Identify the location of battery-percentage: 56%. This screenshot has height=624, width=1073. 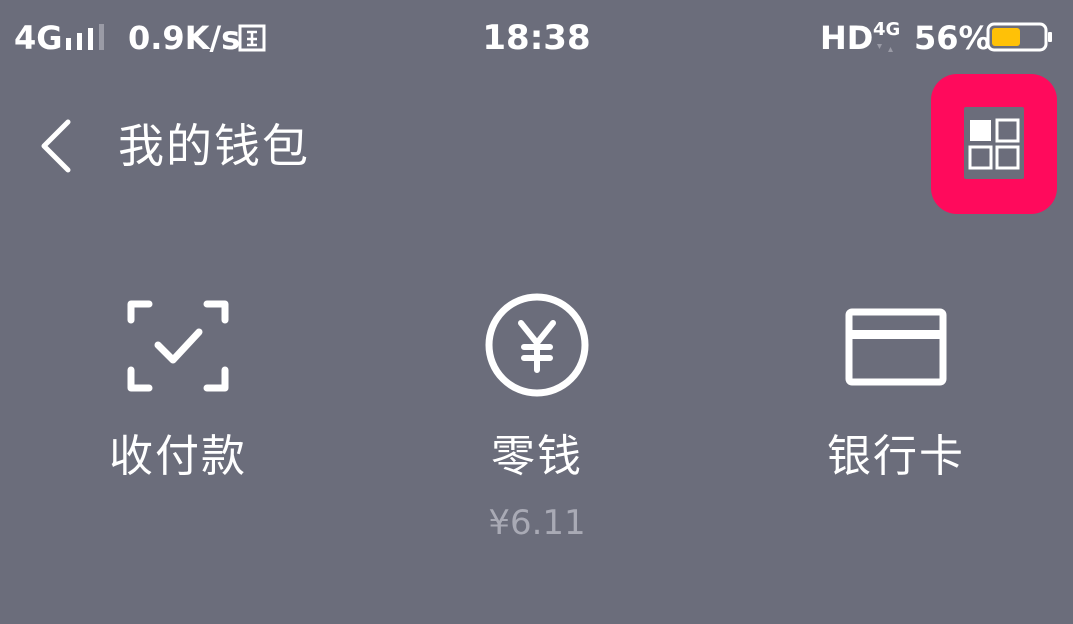
(952, 38).